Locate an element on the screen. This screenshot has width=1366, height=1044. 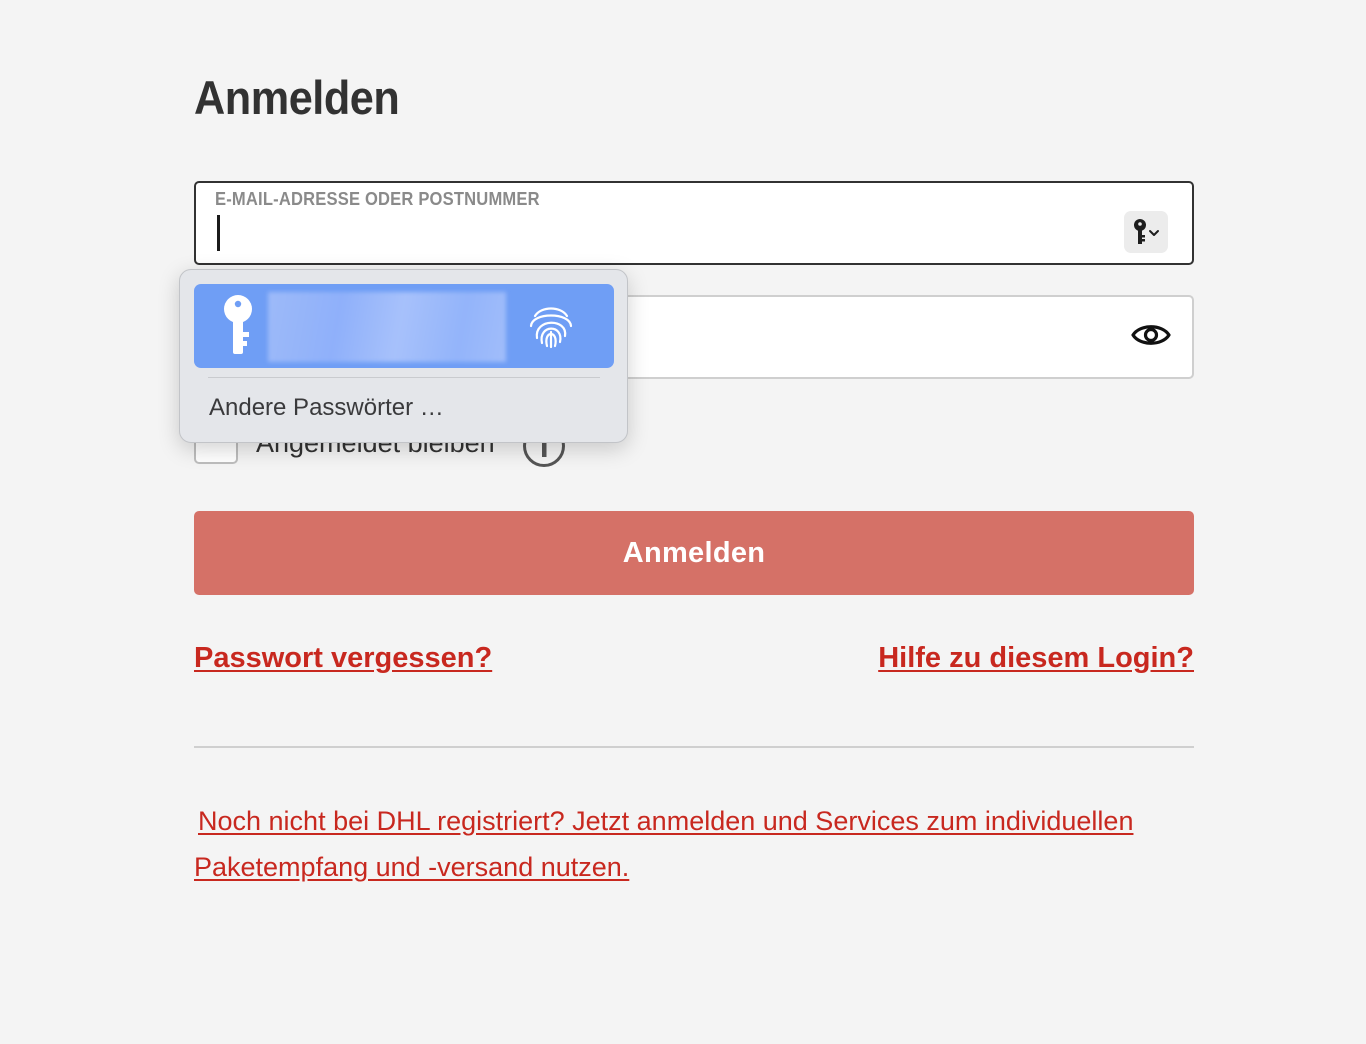
text-cursor is located at coordinates (218, 233).